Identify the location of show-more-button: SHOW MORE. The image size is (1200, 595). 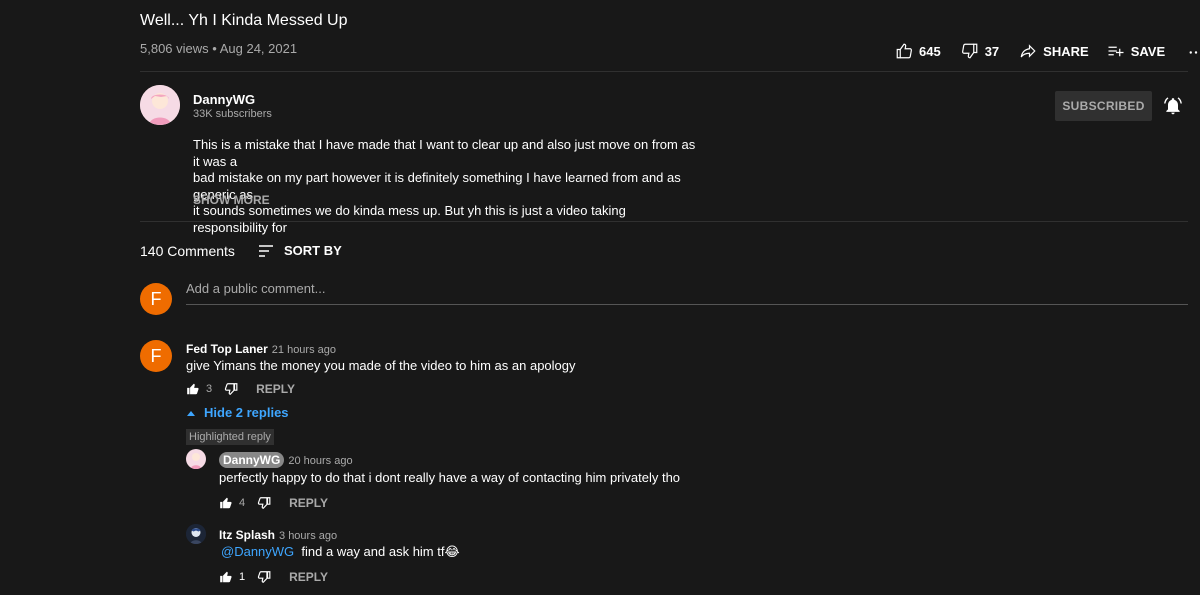
(231, 200).